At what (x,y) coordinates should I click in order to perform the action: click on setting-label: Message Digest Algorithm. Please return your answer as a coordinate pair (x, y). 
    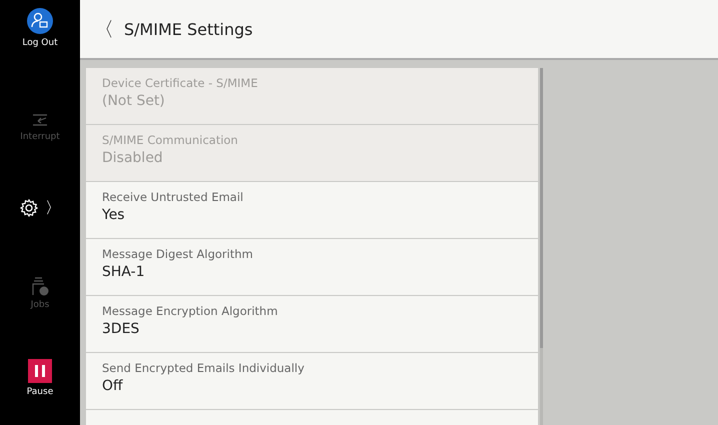
    Looking at the image, I should click on (178, 254).